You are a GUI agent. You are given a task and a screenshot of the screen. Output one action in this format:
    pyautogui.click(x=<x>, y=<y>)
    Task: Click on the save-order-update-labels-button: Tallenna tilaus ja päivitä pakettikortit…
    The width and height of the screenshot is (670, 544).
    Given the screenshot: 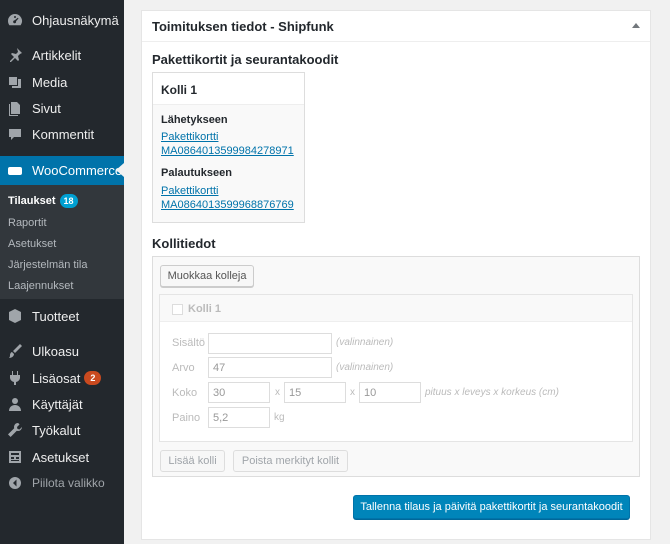 What is the action you would take?
    pyautogui.click(x=491, y=507)
    